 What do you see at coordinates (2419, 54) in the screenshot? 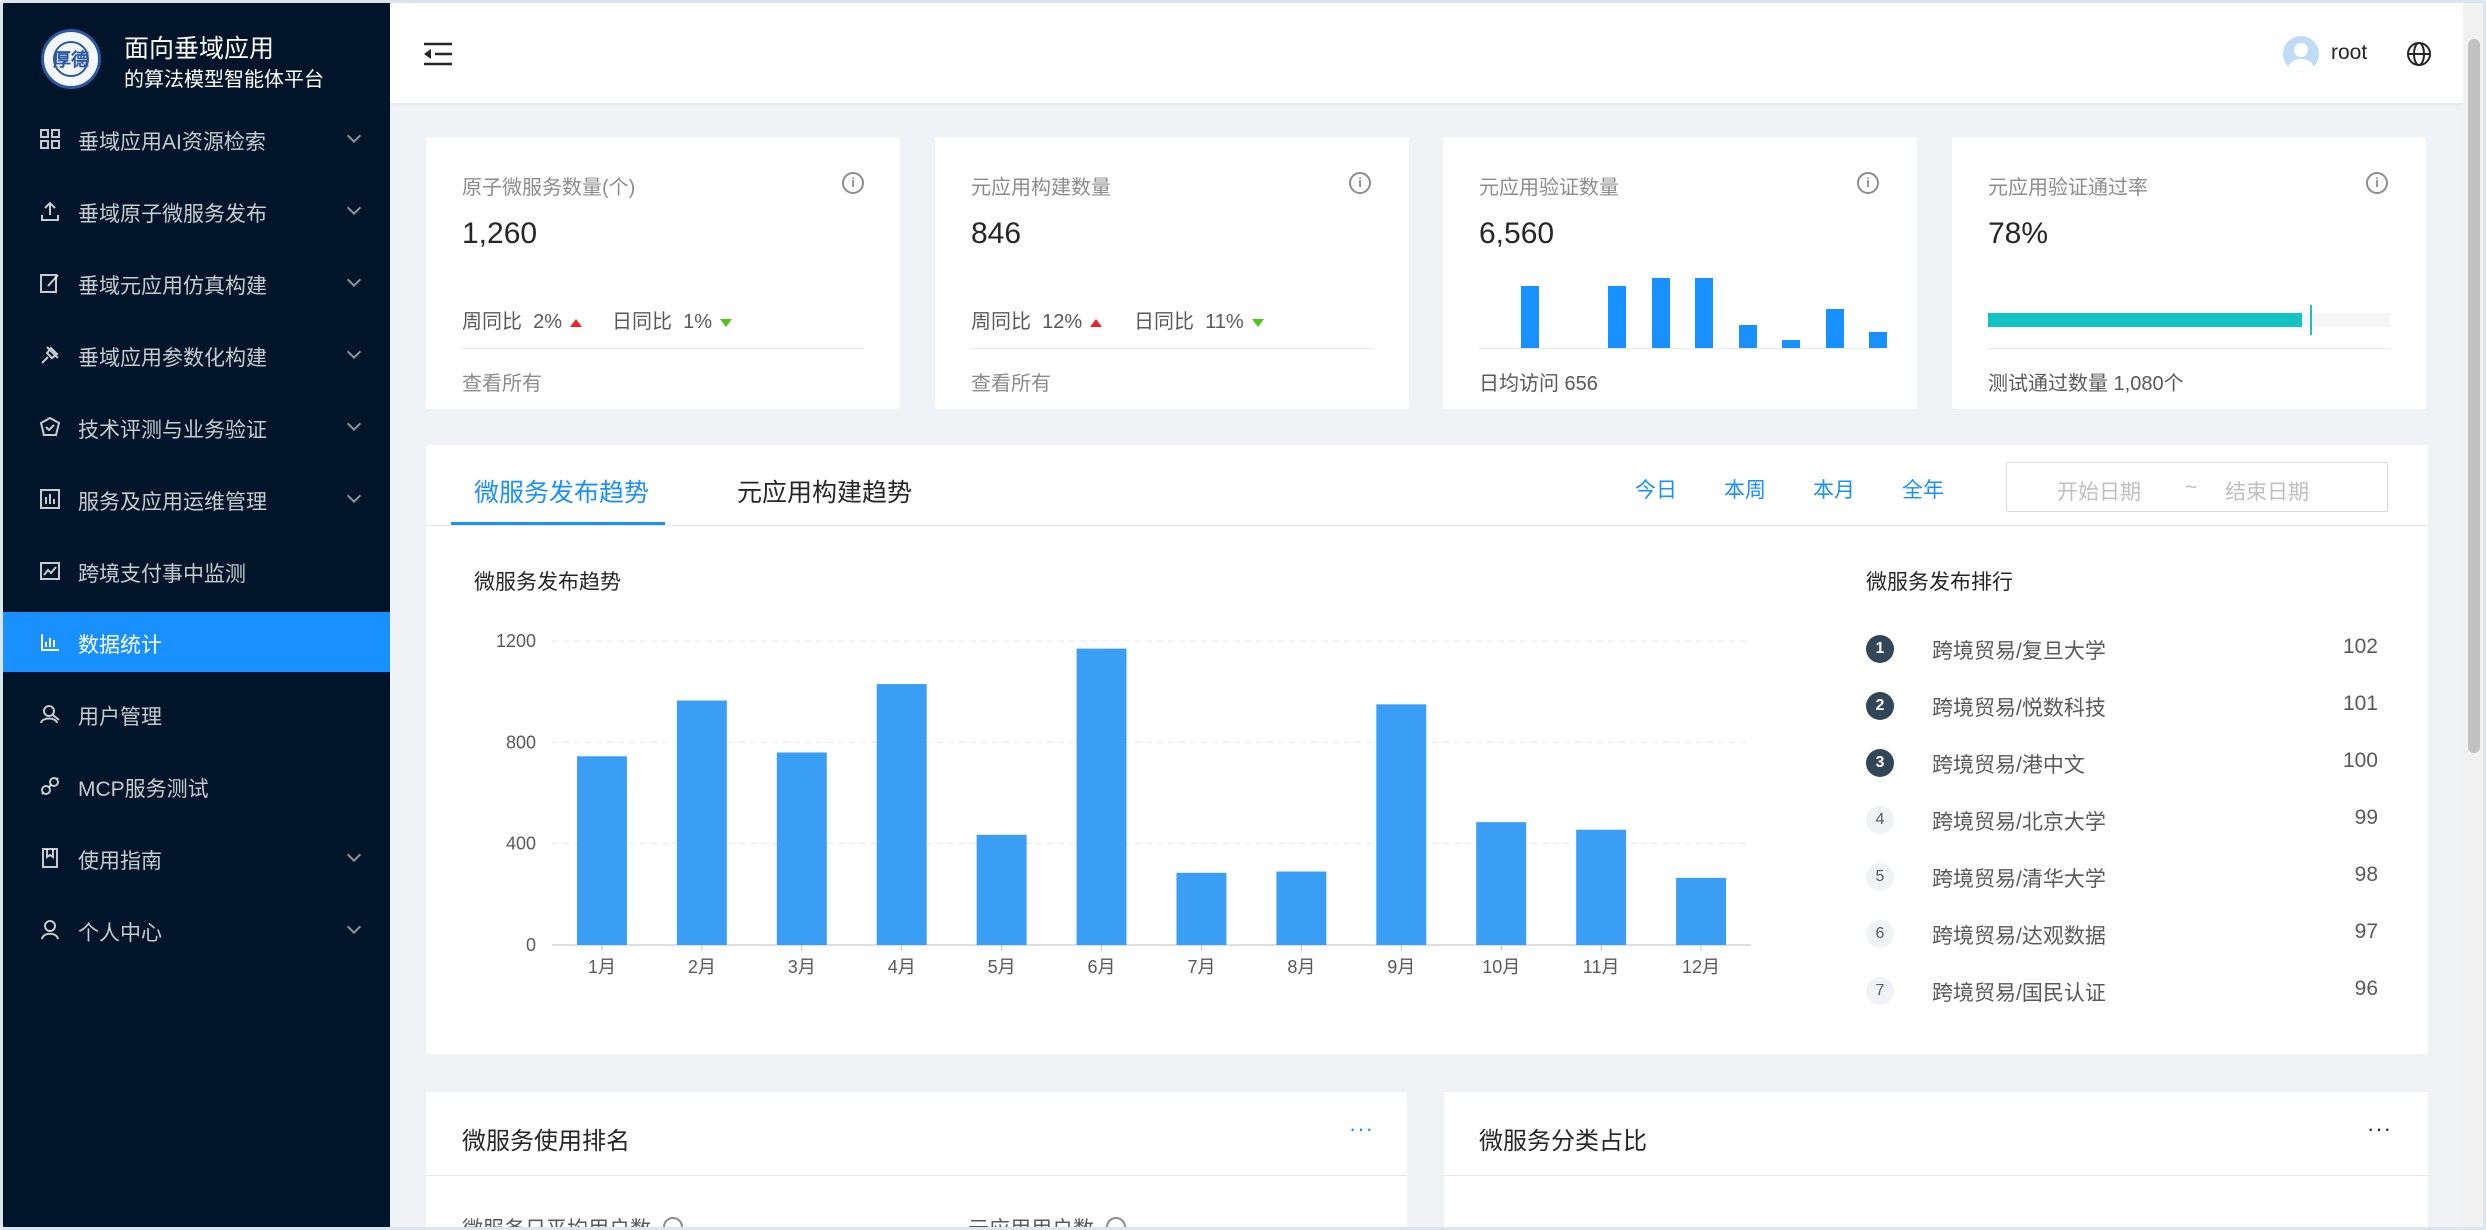
I see `language-globe-icon` at bounding box center [2419, 54].